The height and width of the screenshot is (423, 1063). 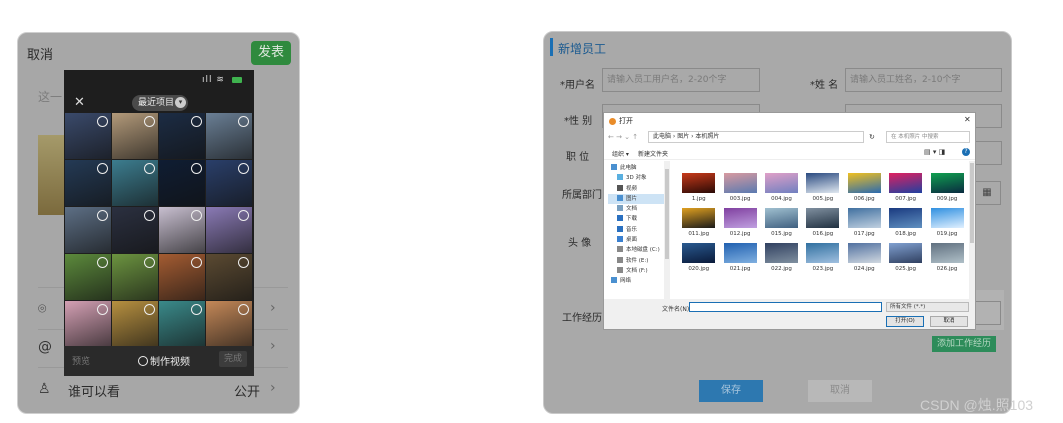 I want to click on search-input: 在 本机照片 中搜索, so click(x=928, y=137).